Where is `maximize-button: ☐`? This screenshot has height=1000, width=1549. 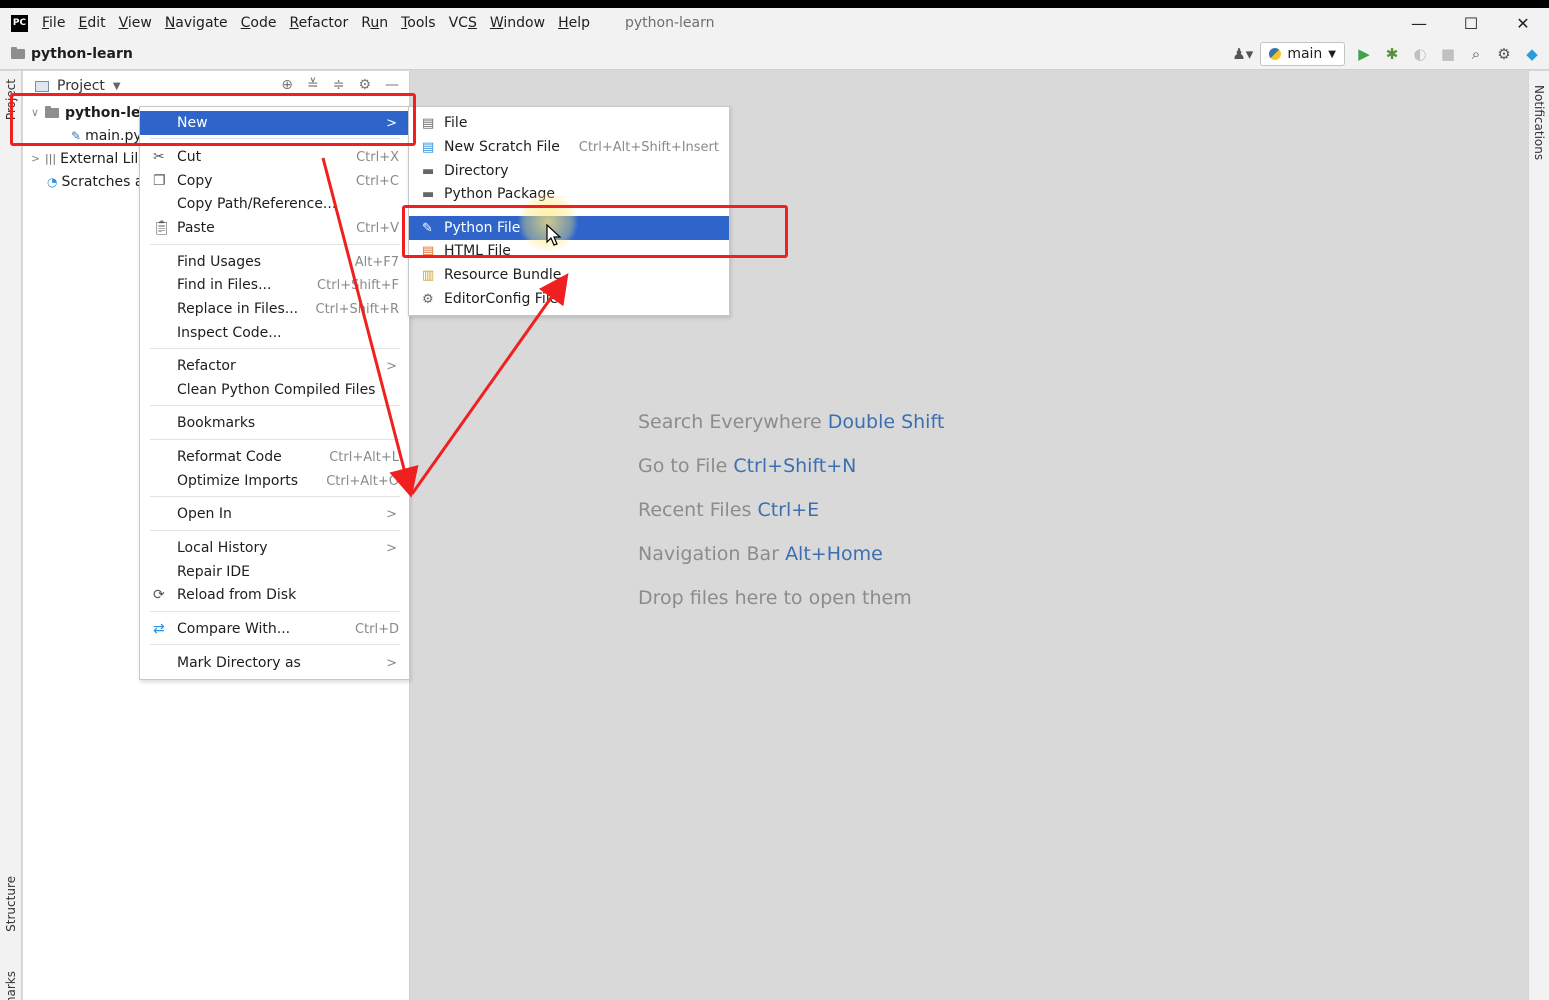
maximize-button: ☐ is located at coordinates (1471, 23).